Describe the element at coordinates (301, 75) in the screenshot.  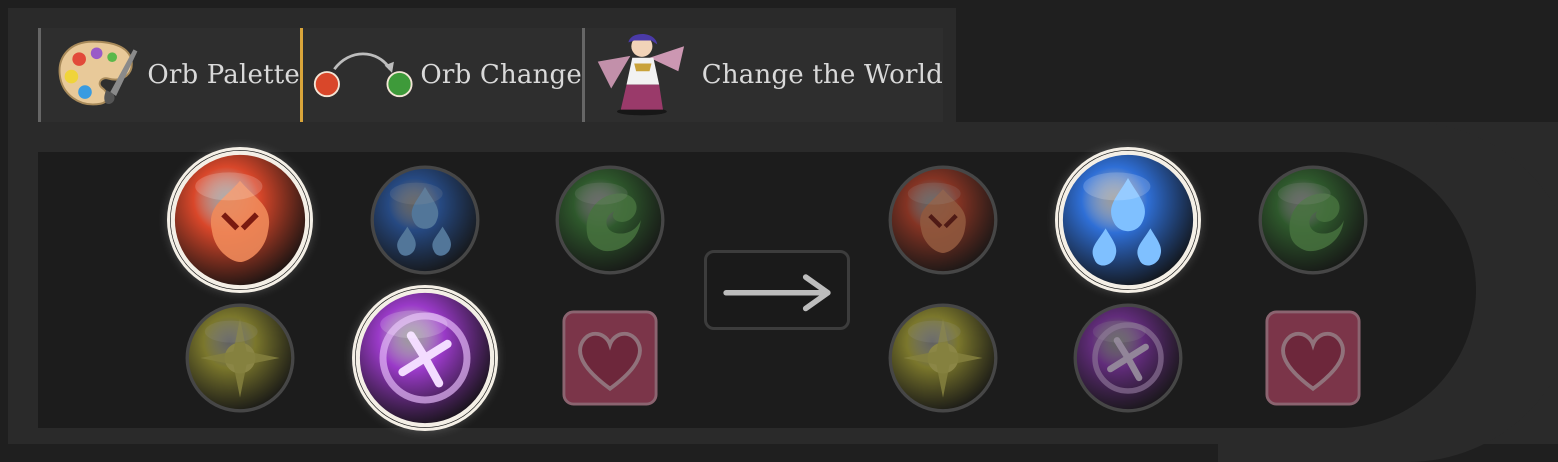
I see `tab-active-indicator` at that location.